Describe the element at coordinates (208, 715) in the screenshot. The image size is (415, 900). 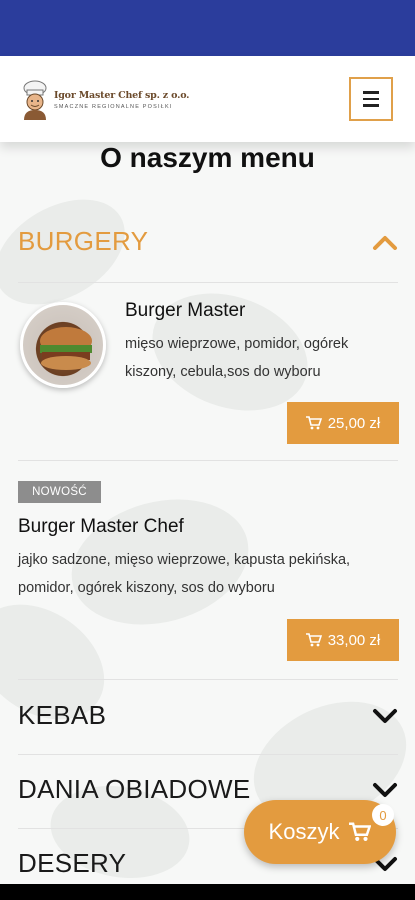
I see `section-kebab: KEBAB` at that location.